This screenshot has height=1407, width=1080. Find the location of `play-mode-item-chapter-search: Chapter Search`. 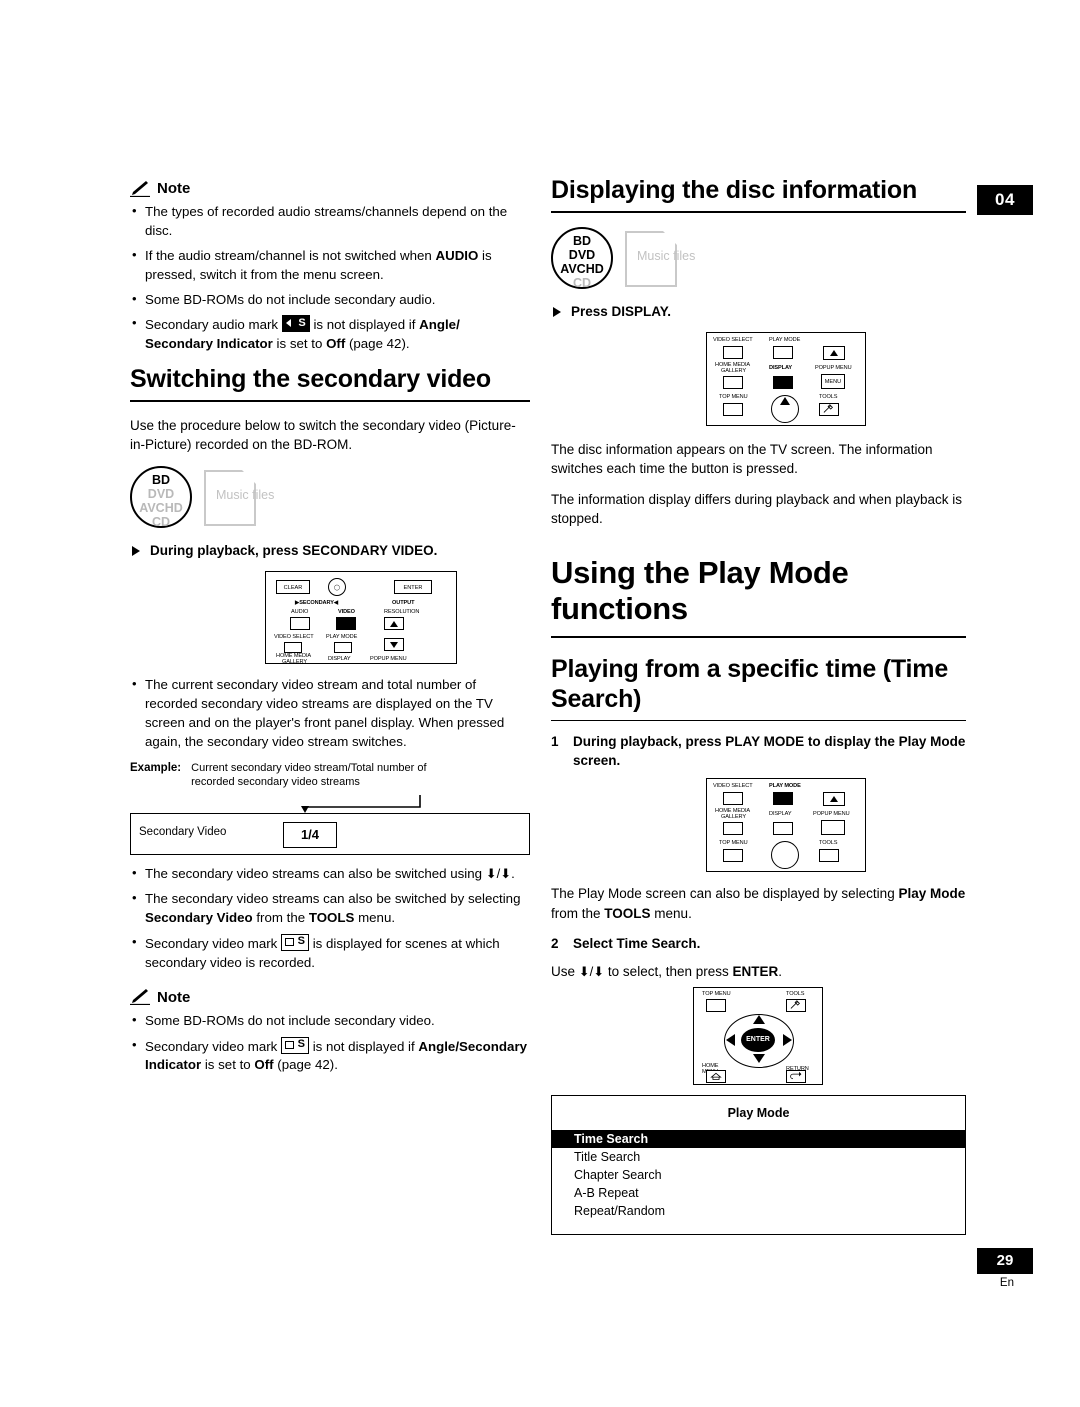

play-mode-item-chapter-search: Chapter Search is located at coordinates (758, 1175).